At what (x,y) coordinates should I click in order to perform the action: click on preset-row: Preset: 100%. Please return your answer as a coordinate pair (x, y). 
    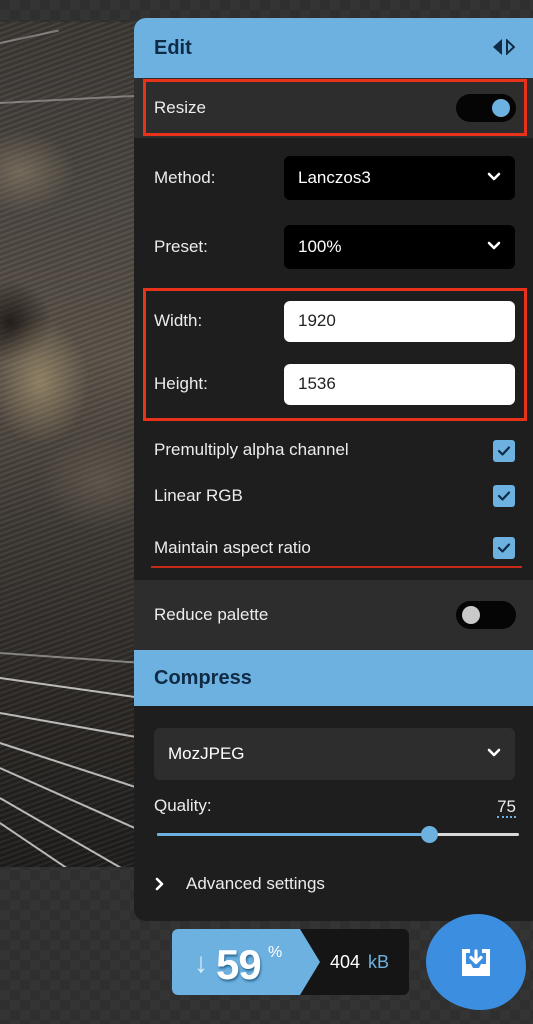
    Looking at the image, I should click on (333, 247).